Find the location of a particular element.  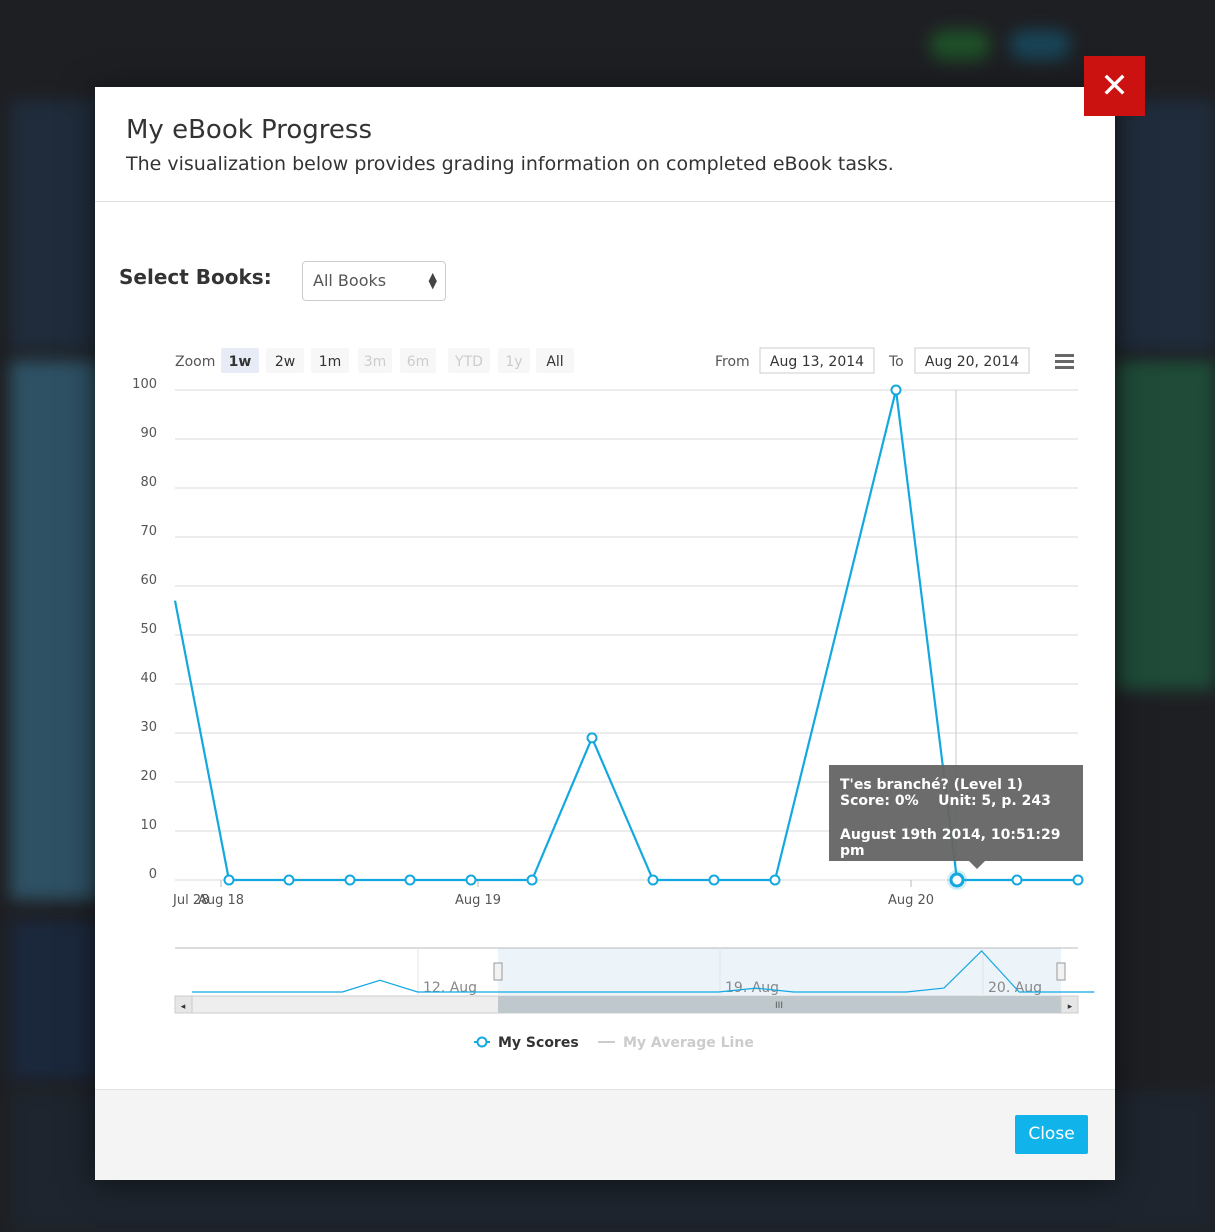

tooltip-score: Score: 0% Unit: 5, p. 243 is located at coordinates (945, 801).